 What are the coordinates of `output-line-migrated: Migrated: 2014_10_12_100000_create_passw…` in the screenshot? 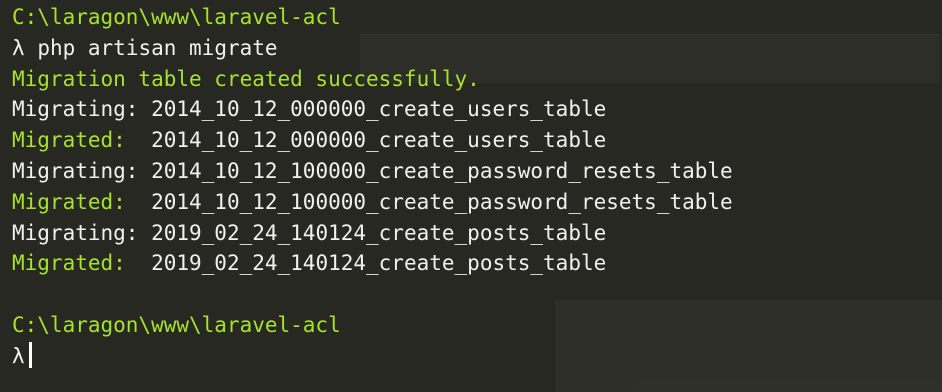 It's located at (477, 202).